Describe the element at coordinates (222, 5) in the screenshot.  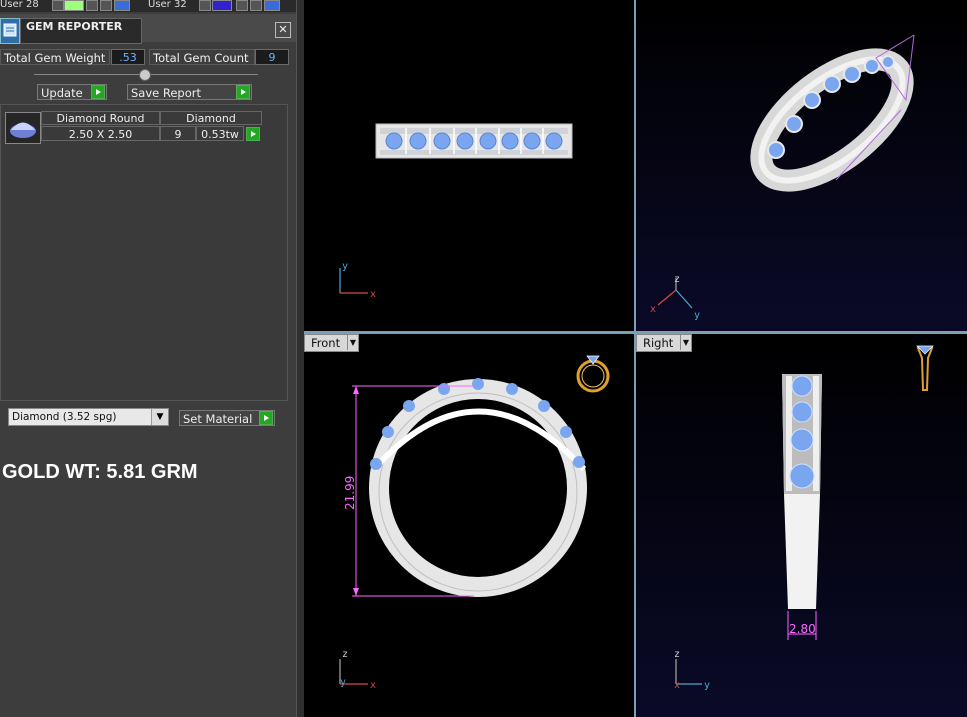
I see `color-swatch-blue` at that location.